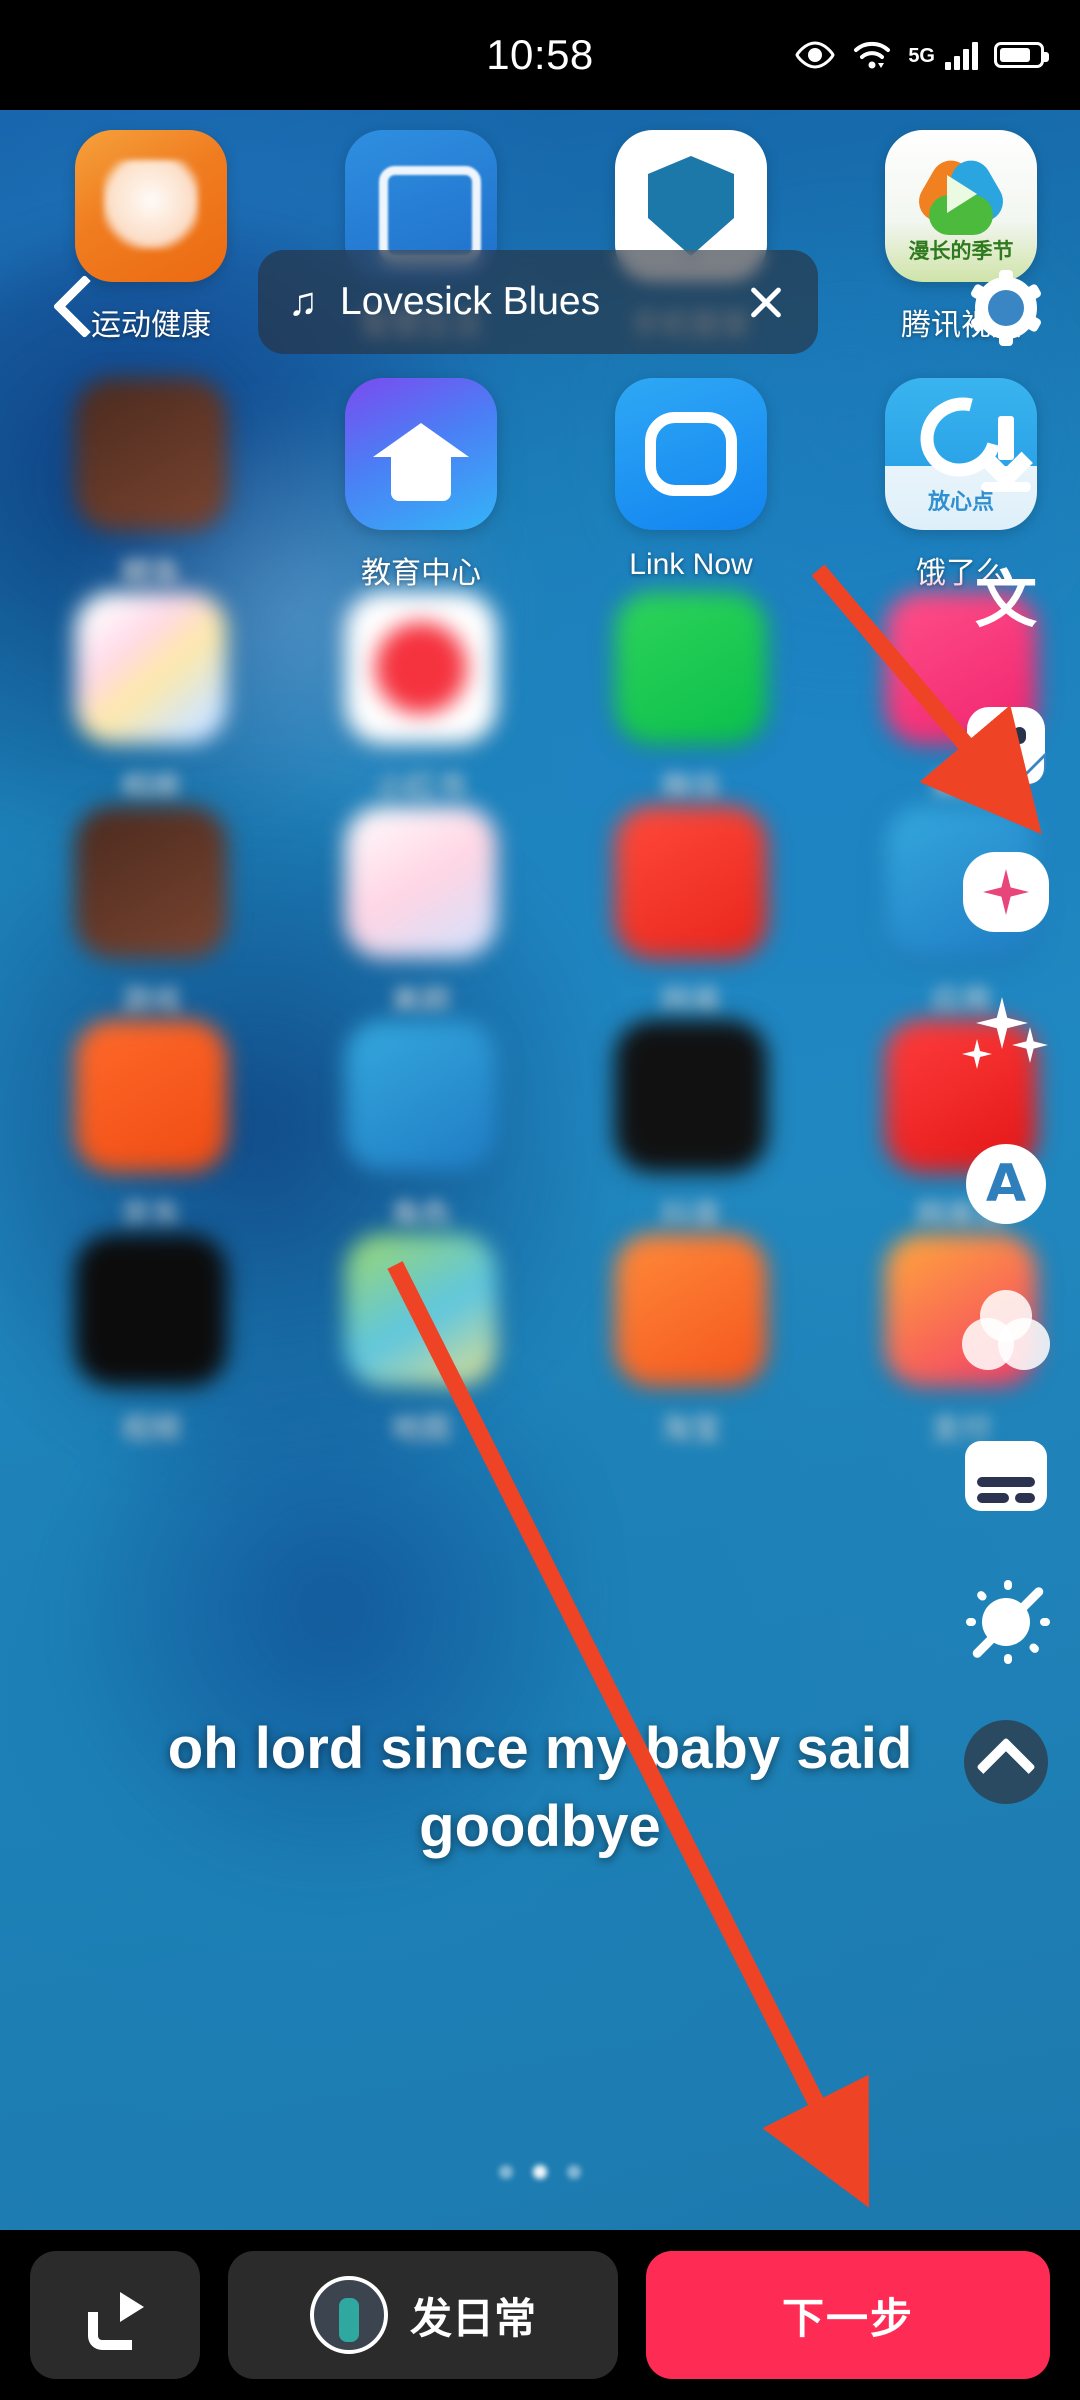 The height and width of the screenshot is (2400, 1080). What do you see at coordinates (421, 1429) in the screenshot?
I see `app-label: 地图` at bounding box center [421, 1429].